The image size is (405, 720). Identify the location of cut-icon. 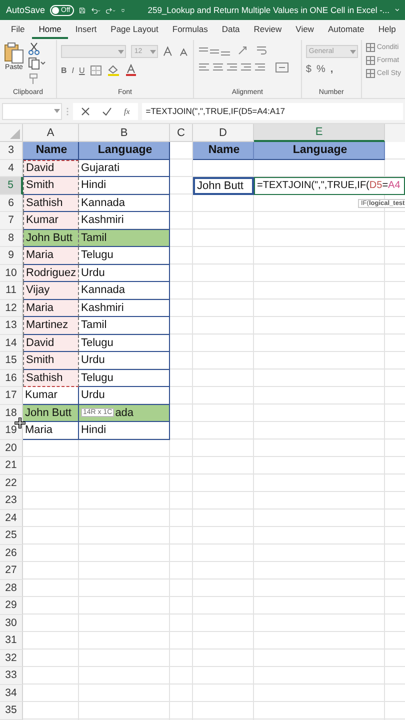
(34, 48).